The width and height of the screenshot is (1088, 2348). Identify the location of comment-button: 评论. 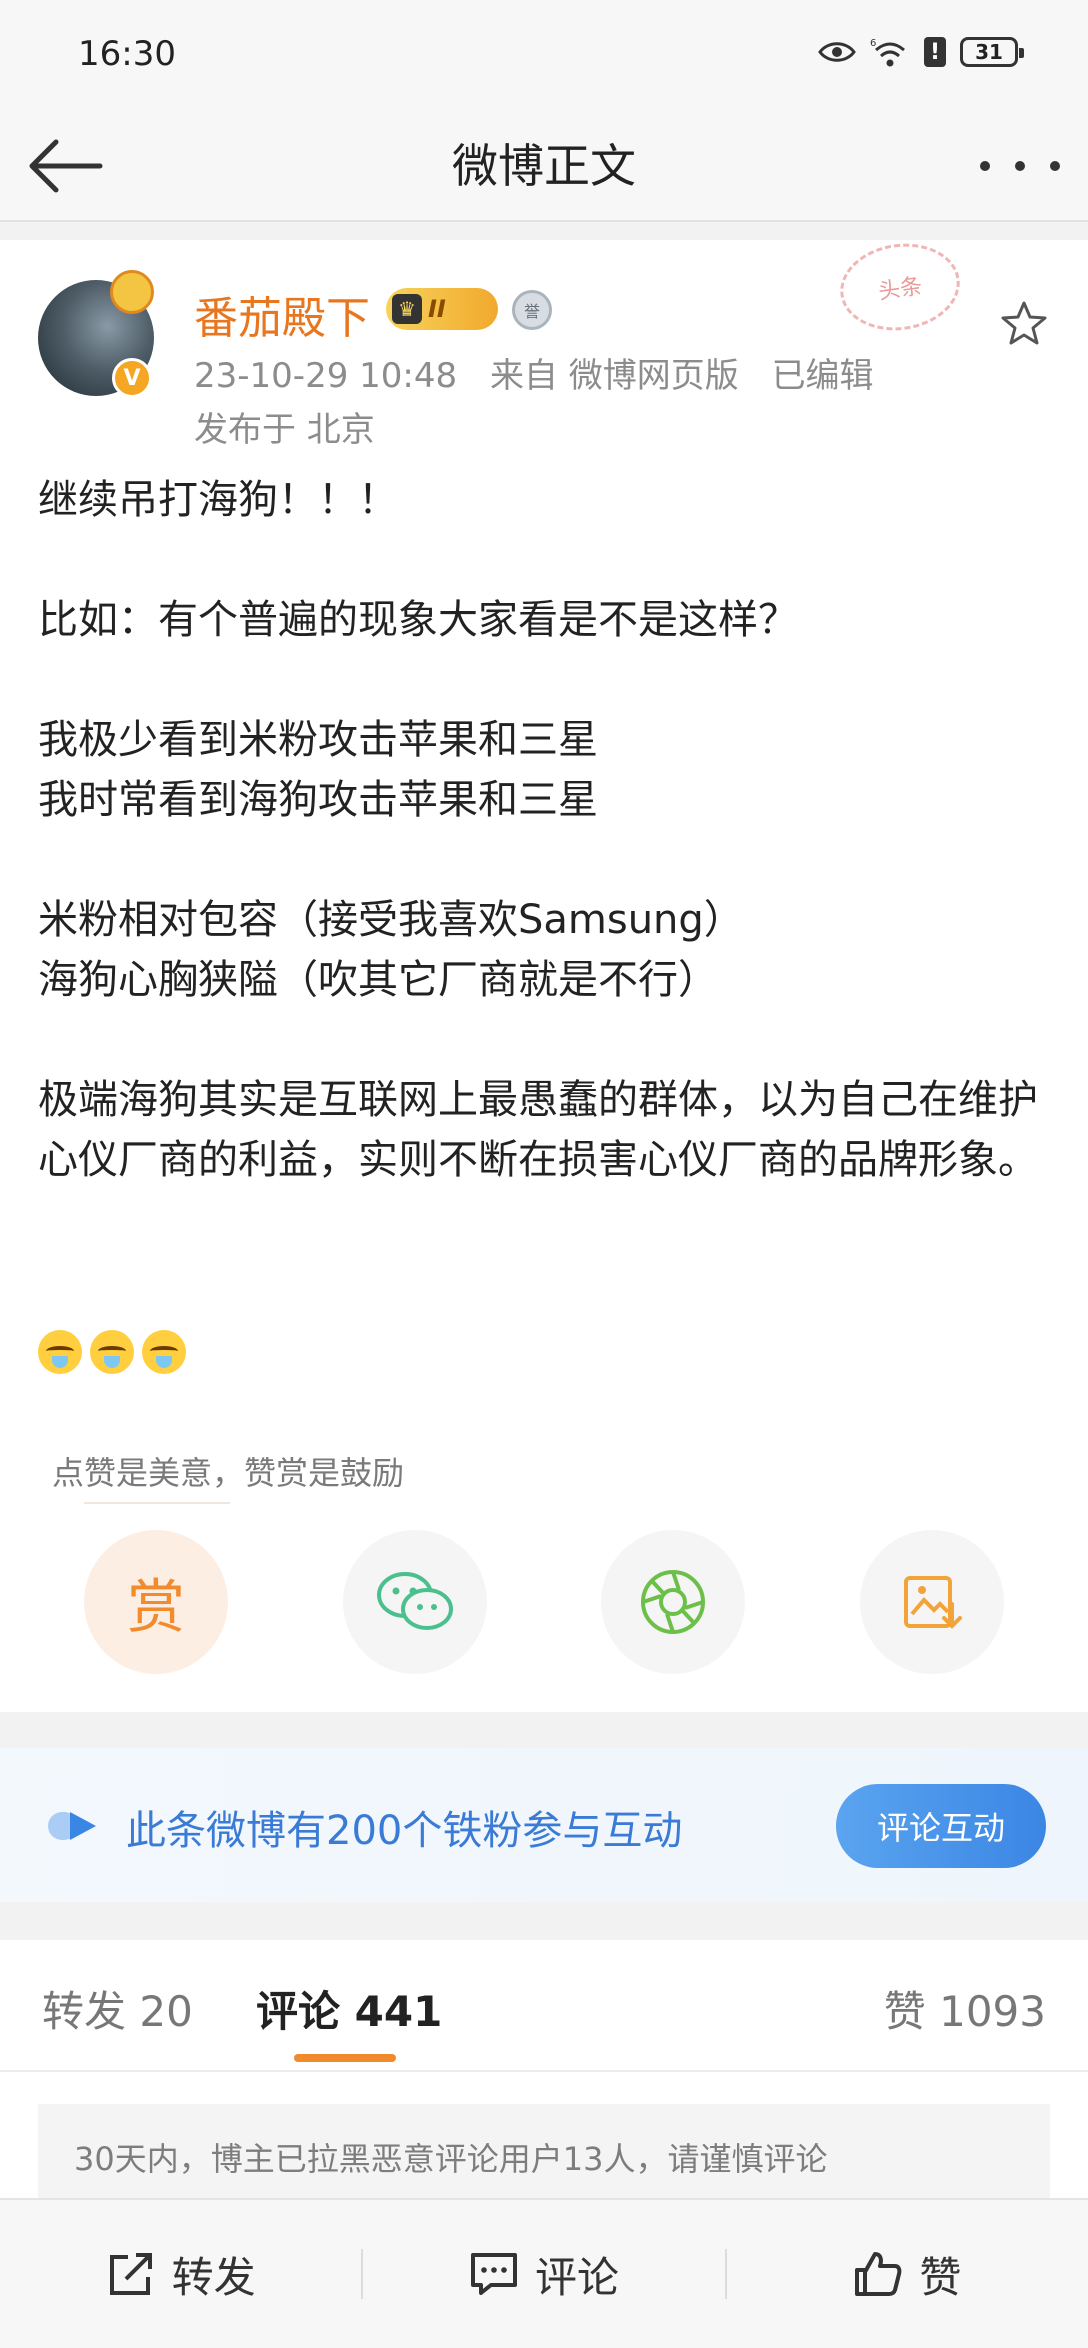
(543, 2274).